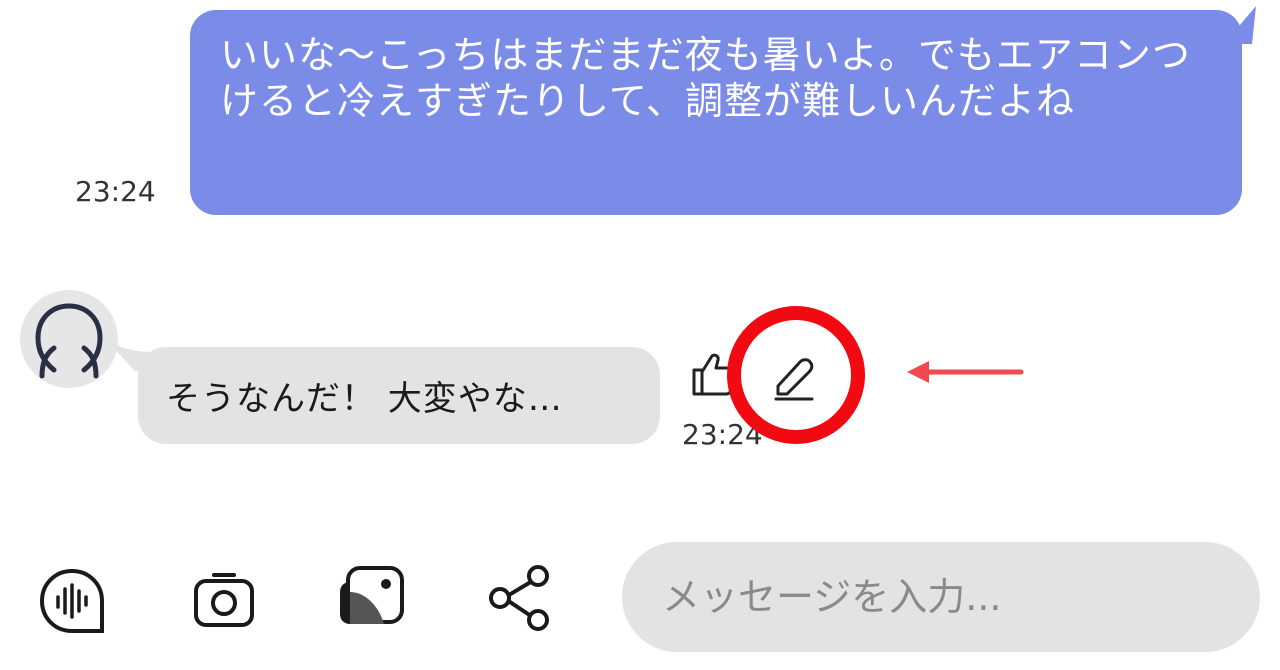  I want to click on camera-icon, so click(224, 601).